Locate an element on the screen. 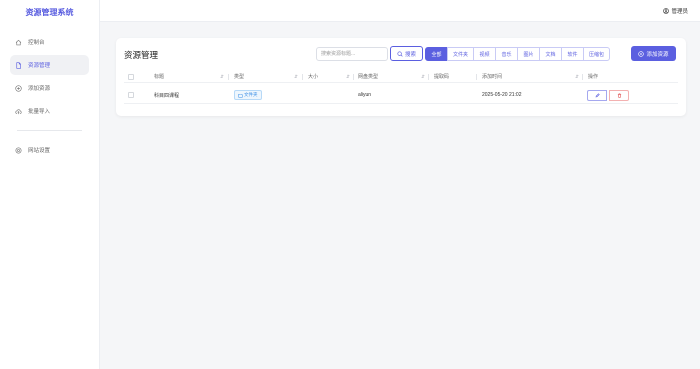 This screenshot has height=369, width=700. file-icon is located at coordinates (18, 65).